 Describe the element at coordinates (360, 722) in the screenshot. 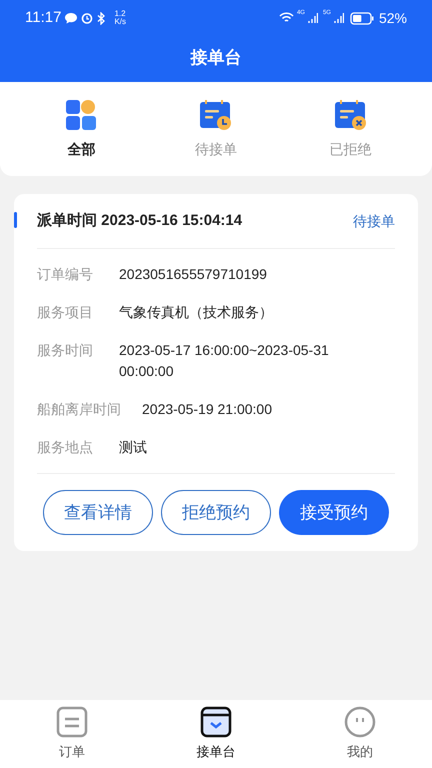

I see `face-icon` at that location.